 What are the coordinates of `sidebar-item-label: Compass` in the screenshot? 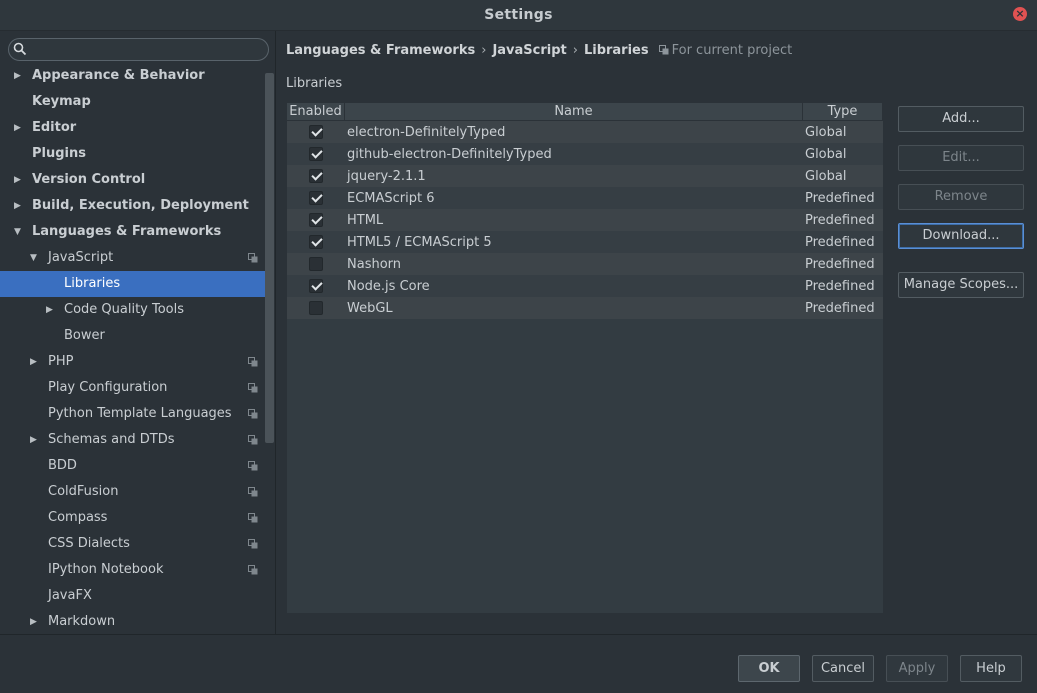 It's located at (78, 517).